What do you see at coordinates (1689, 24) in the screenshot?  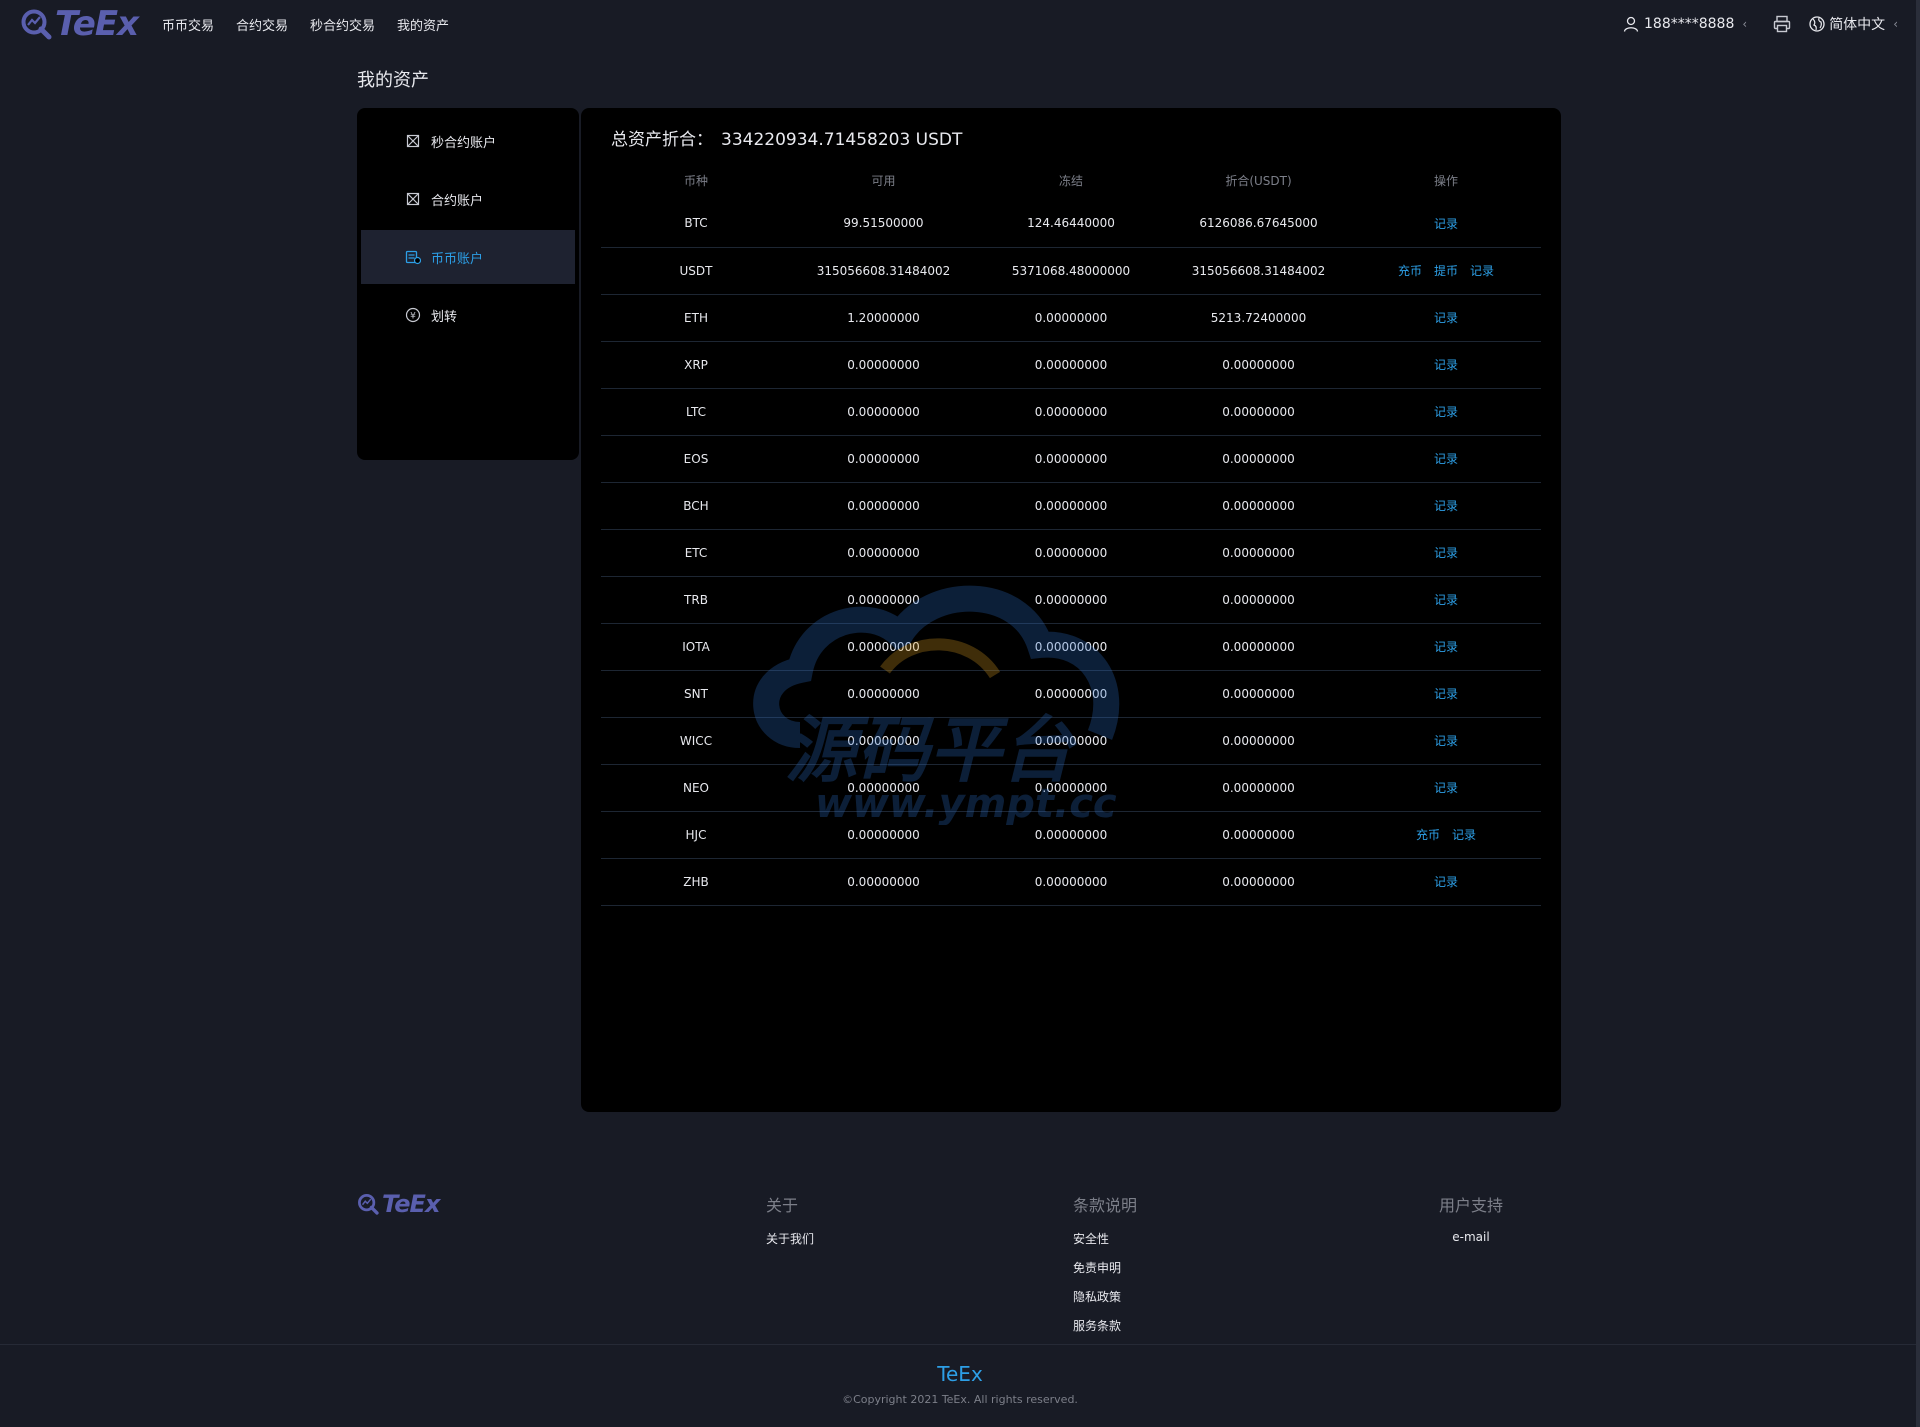 I see `user-phone: 188****8888` at bounding box center [1689, 24].